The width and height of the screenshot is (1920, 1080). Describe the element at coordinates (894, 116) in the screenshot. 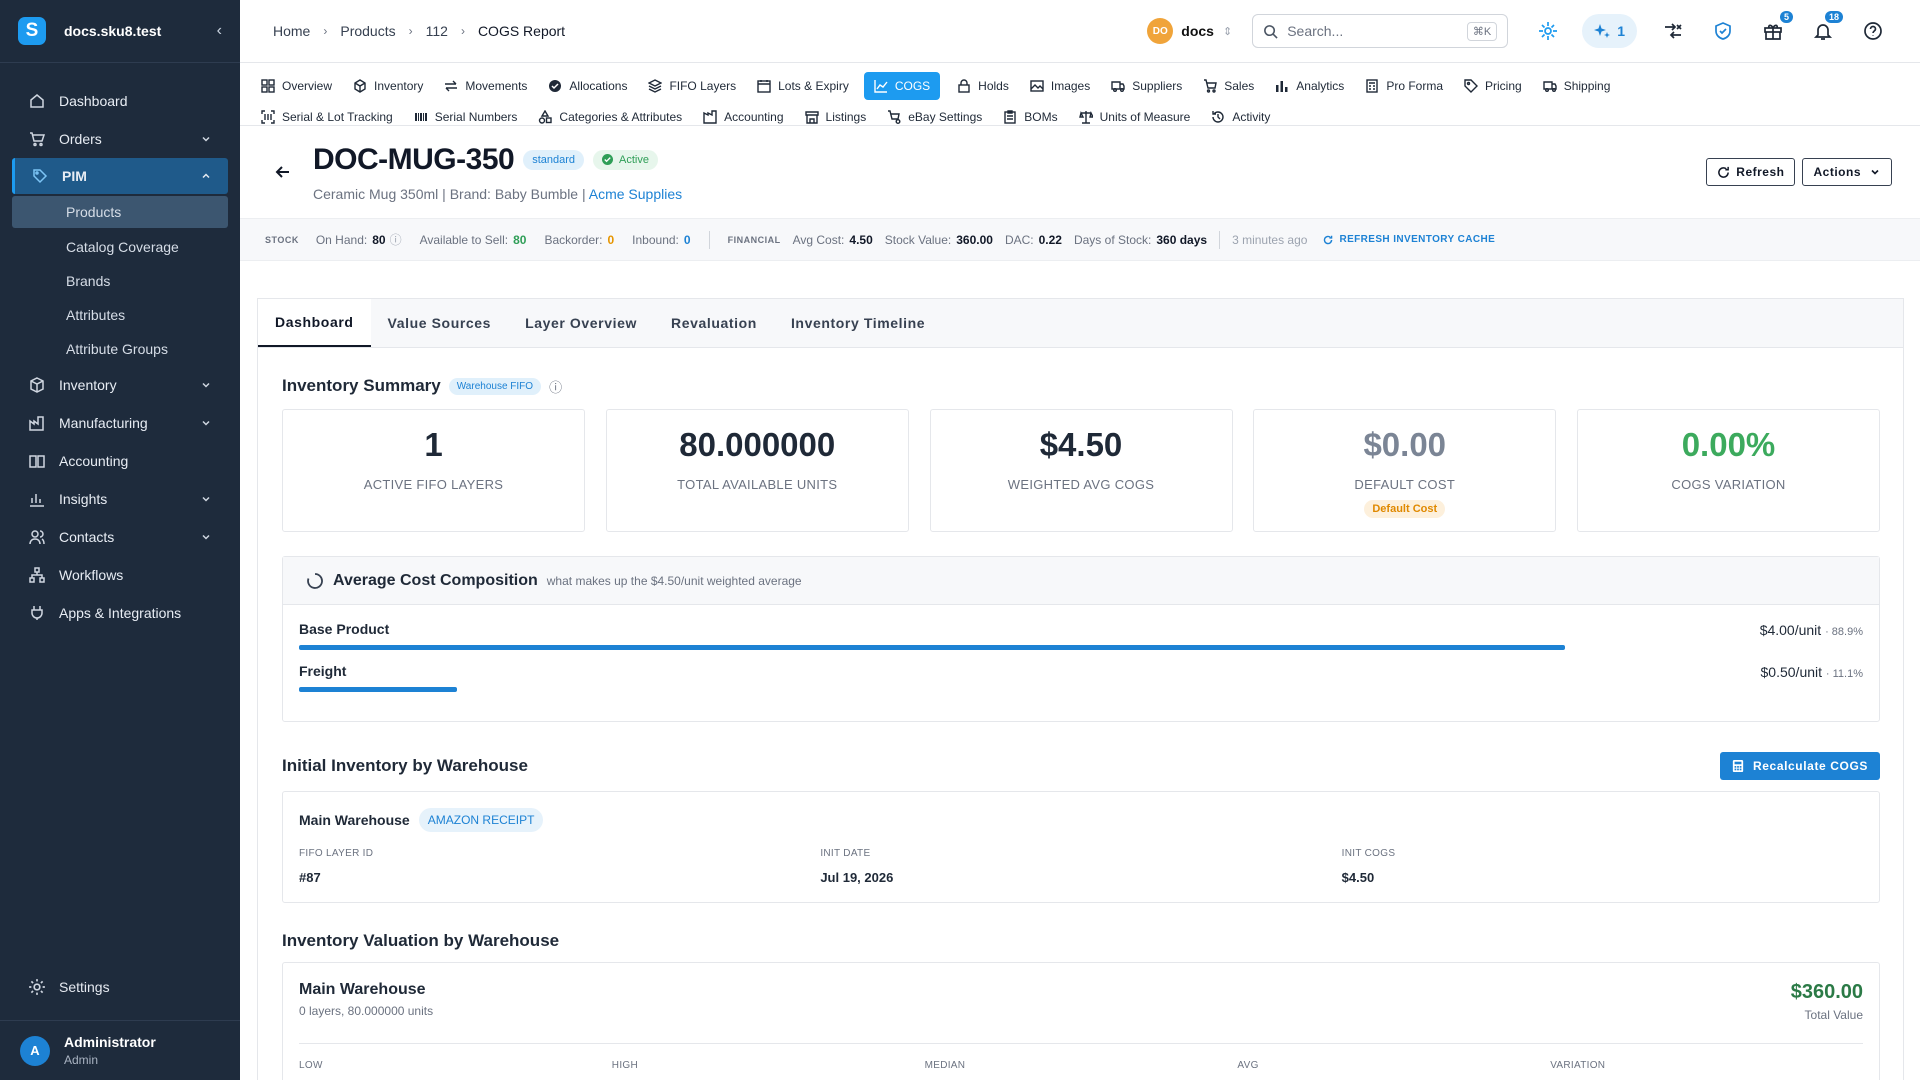

I see `marketplace-settings-icon` at that location.